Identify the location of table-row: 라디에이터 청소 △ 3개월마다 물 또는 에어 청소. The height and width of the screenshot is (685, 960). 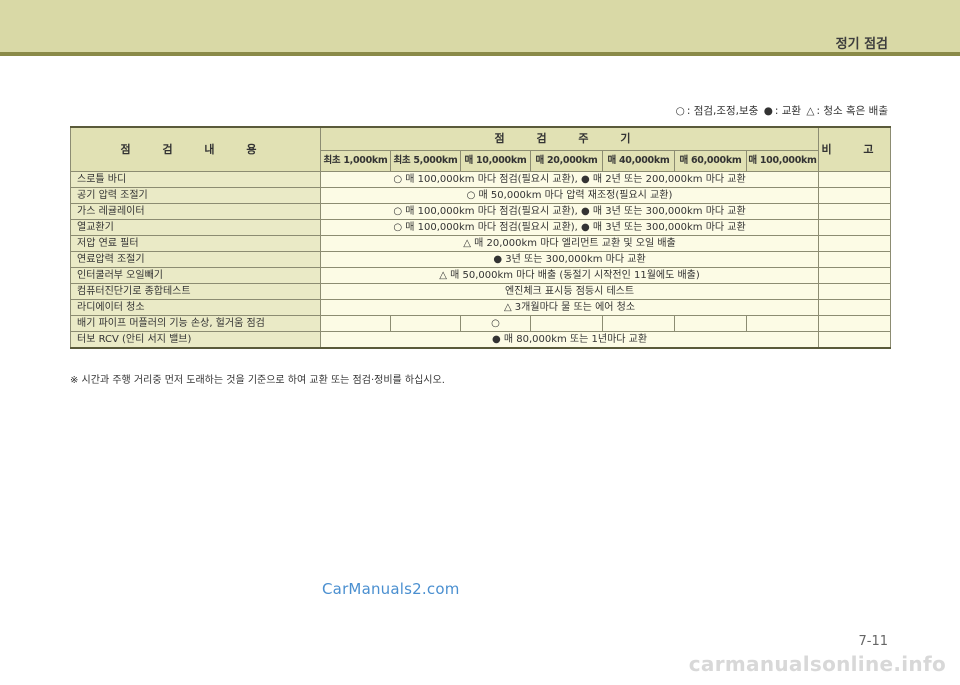
(481, 307).